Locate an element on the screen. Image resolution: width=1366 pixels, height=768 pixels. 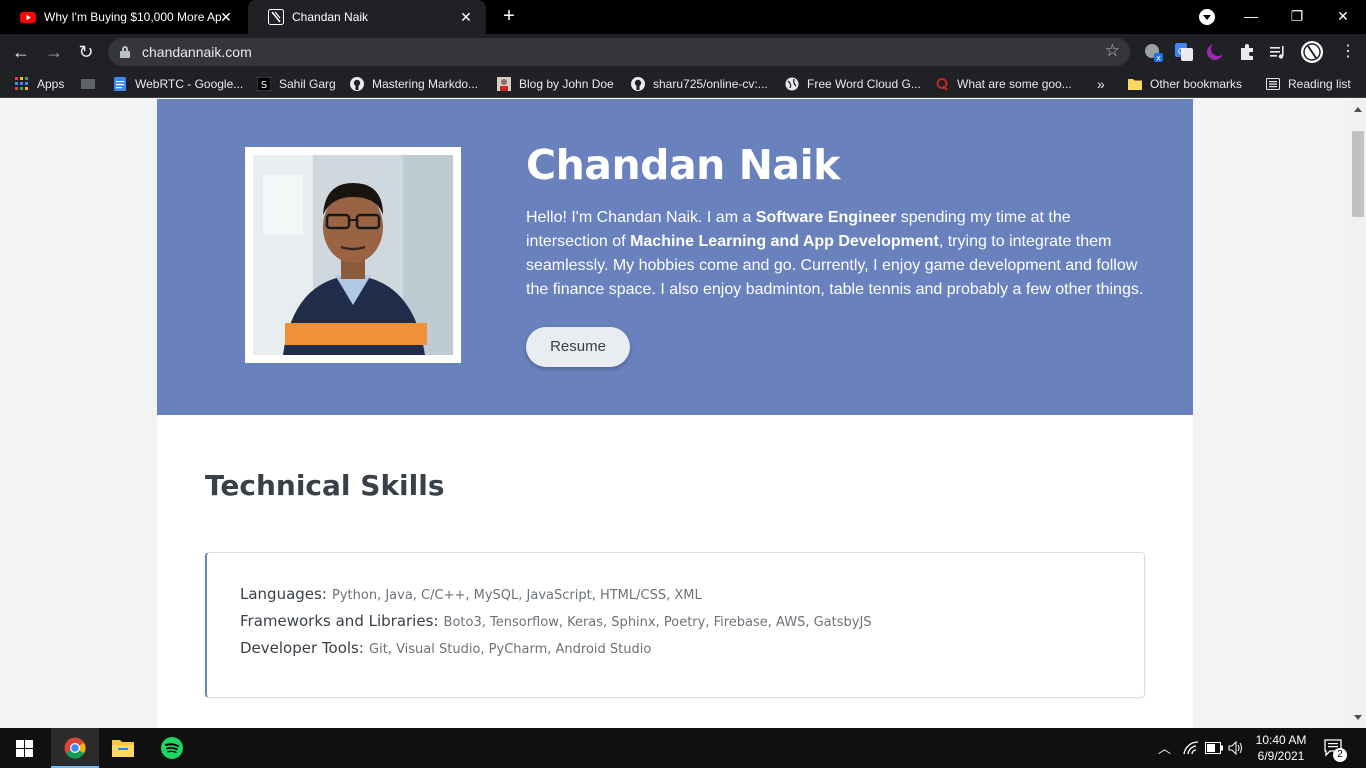
bookmark-label: Apps is located at coordinates (51, 84).